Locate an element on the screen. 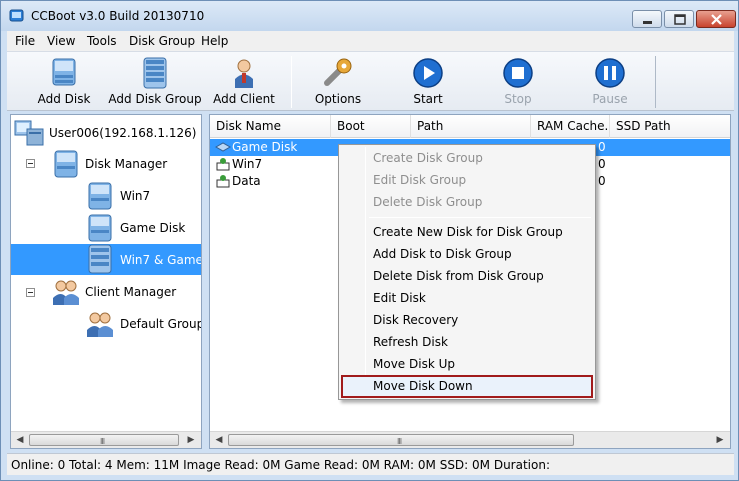 The image size is (739, 481). add-disk-label: Add Disk is located at coordinates (64, 99).